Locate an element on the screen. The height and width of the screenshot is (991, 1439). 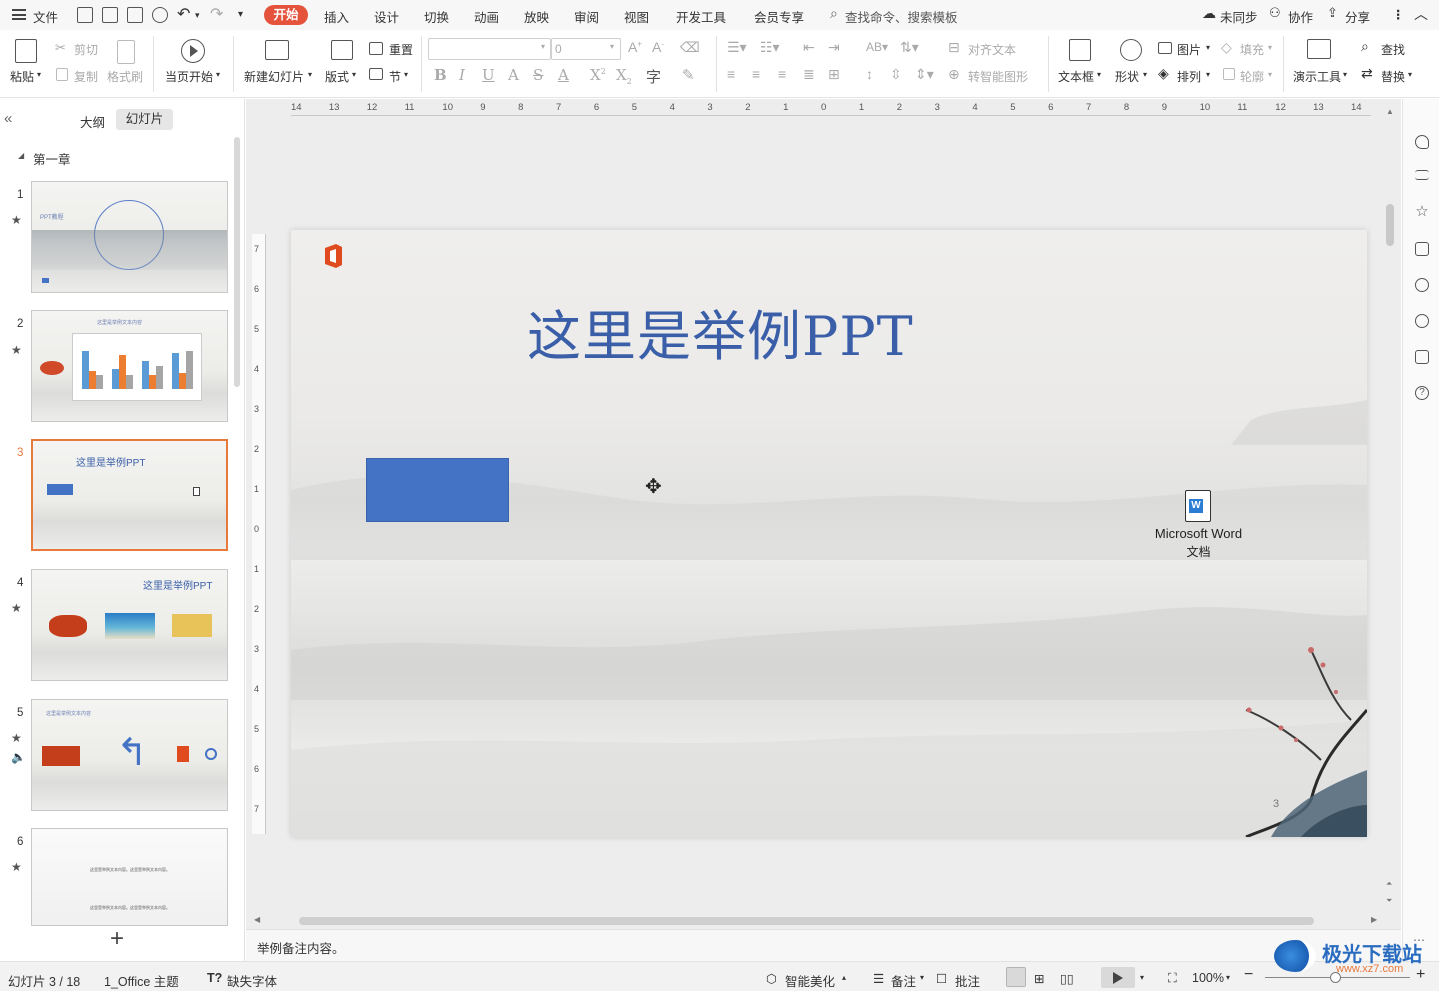
shape-button: 形状 is located at coordinates (1127, 76).